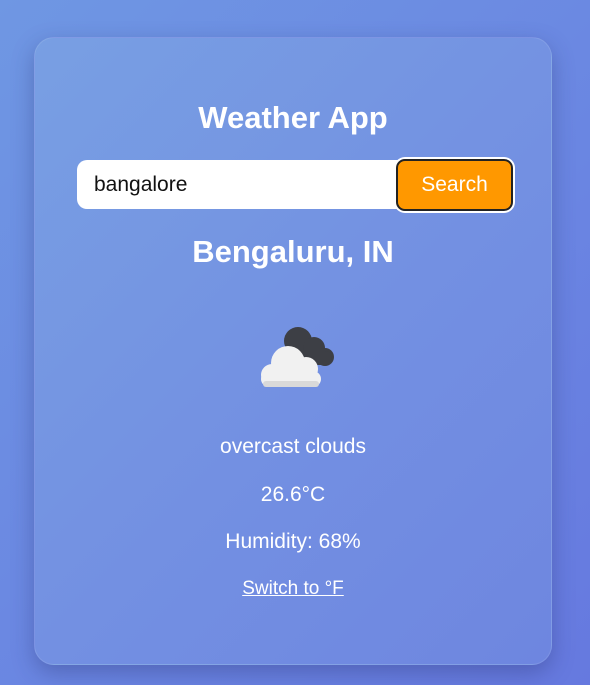  I want to click on temperature-value: 26.6°C, so click(293, 494).